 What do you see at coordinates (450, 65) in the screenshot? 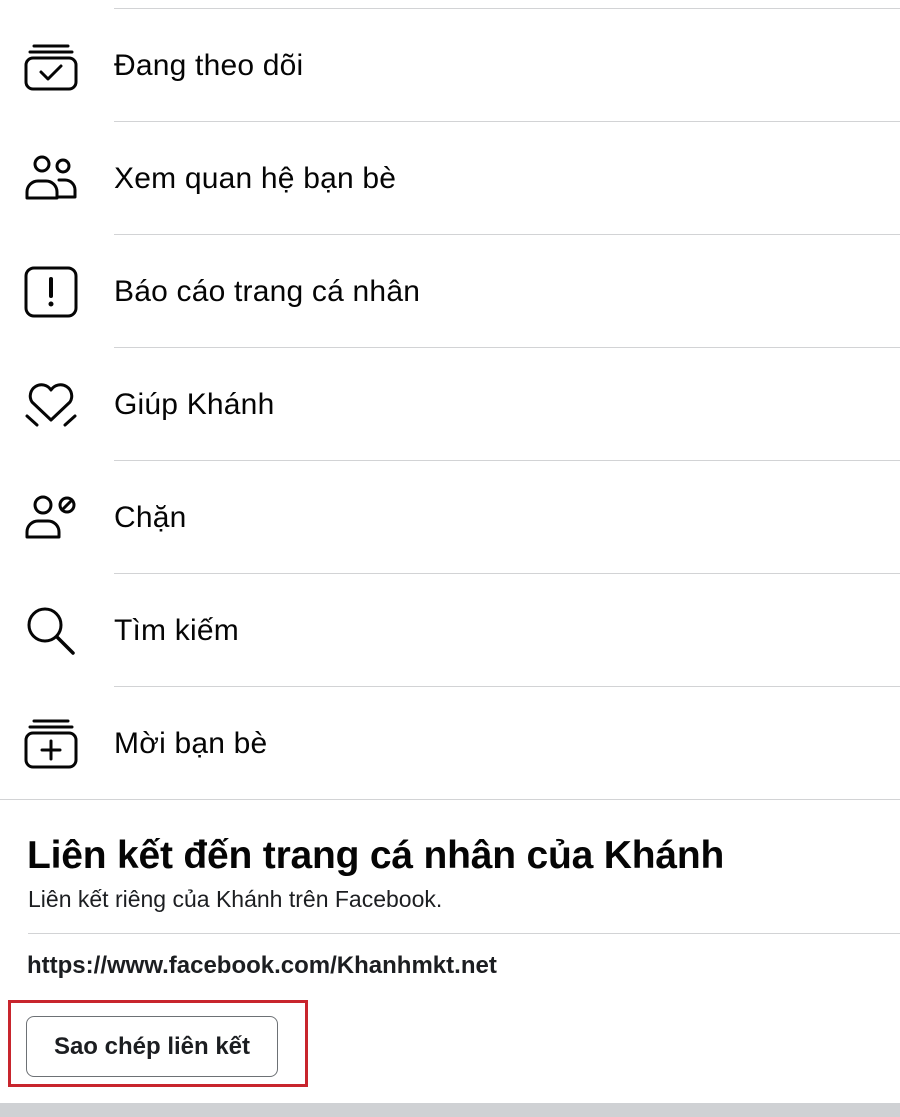
I see `menu-item-following: Đang theo dõi` at bounding box center [450, 65].